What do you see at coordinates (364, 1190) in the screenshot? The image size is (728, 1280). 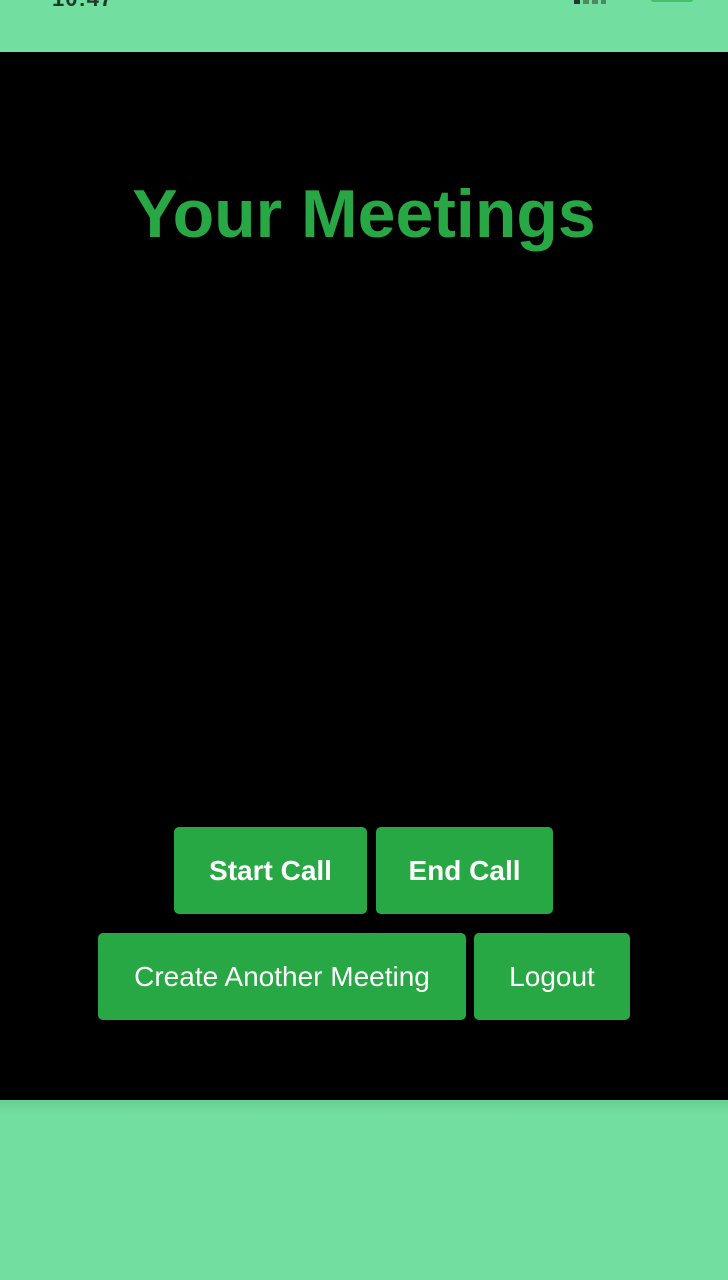 I see `bottom-bar` at bounding box center [364, 1190].